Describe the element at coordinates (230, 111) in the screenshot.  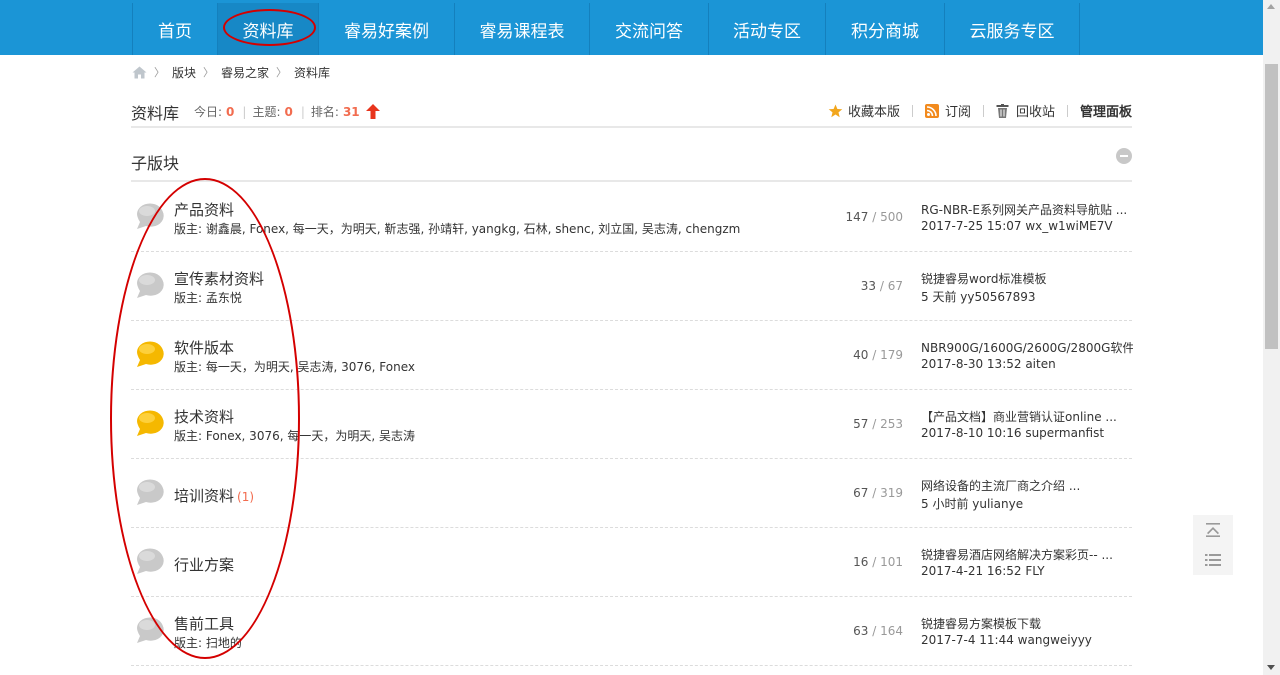
I see `today-count: 0` at that location.